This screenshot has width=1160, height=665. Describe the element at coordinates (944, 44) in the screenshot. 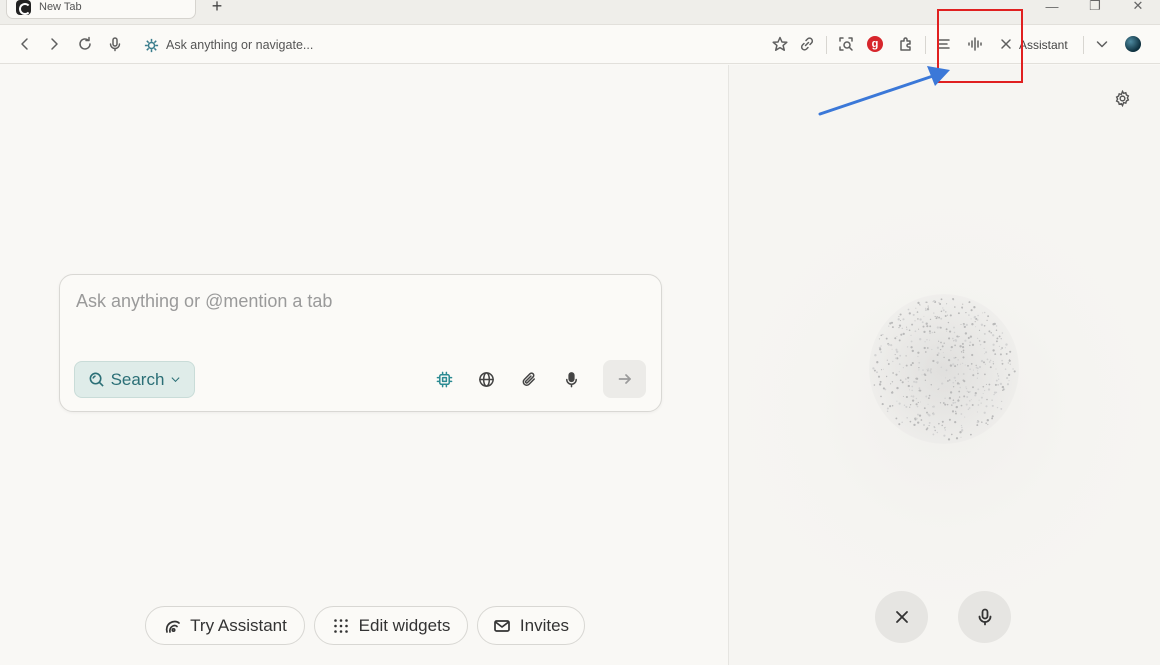

I see `sidebar-menu-icon` at that location.